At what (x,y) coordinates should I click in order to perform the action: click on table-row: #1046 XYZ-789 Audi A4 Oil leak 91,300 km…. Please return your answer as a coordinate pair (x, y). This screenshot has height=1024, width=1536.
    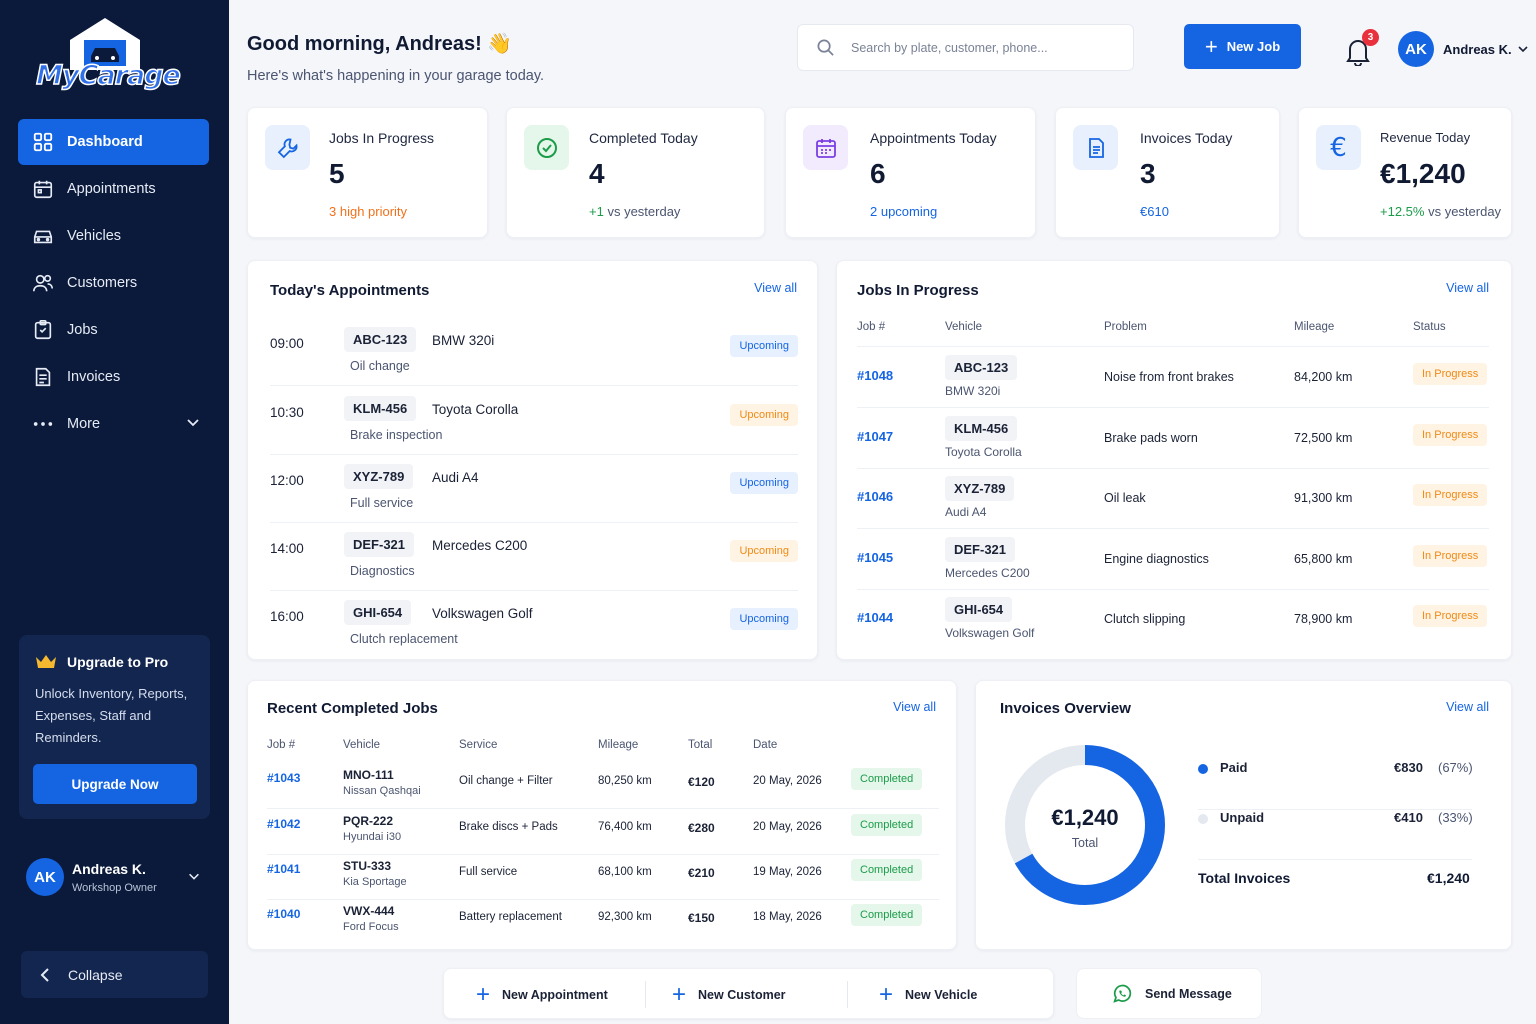
    Looking at the image, I should click on (1173, 498).